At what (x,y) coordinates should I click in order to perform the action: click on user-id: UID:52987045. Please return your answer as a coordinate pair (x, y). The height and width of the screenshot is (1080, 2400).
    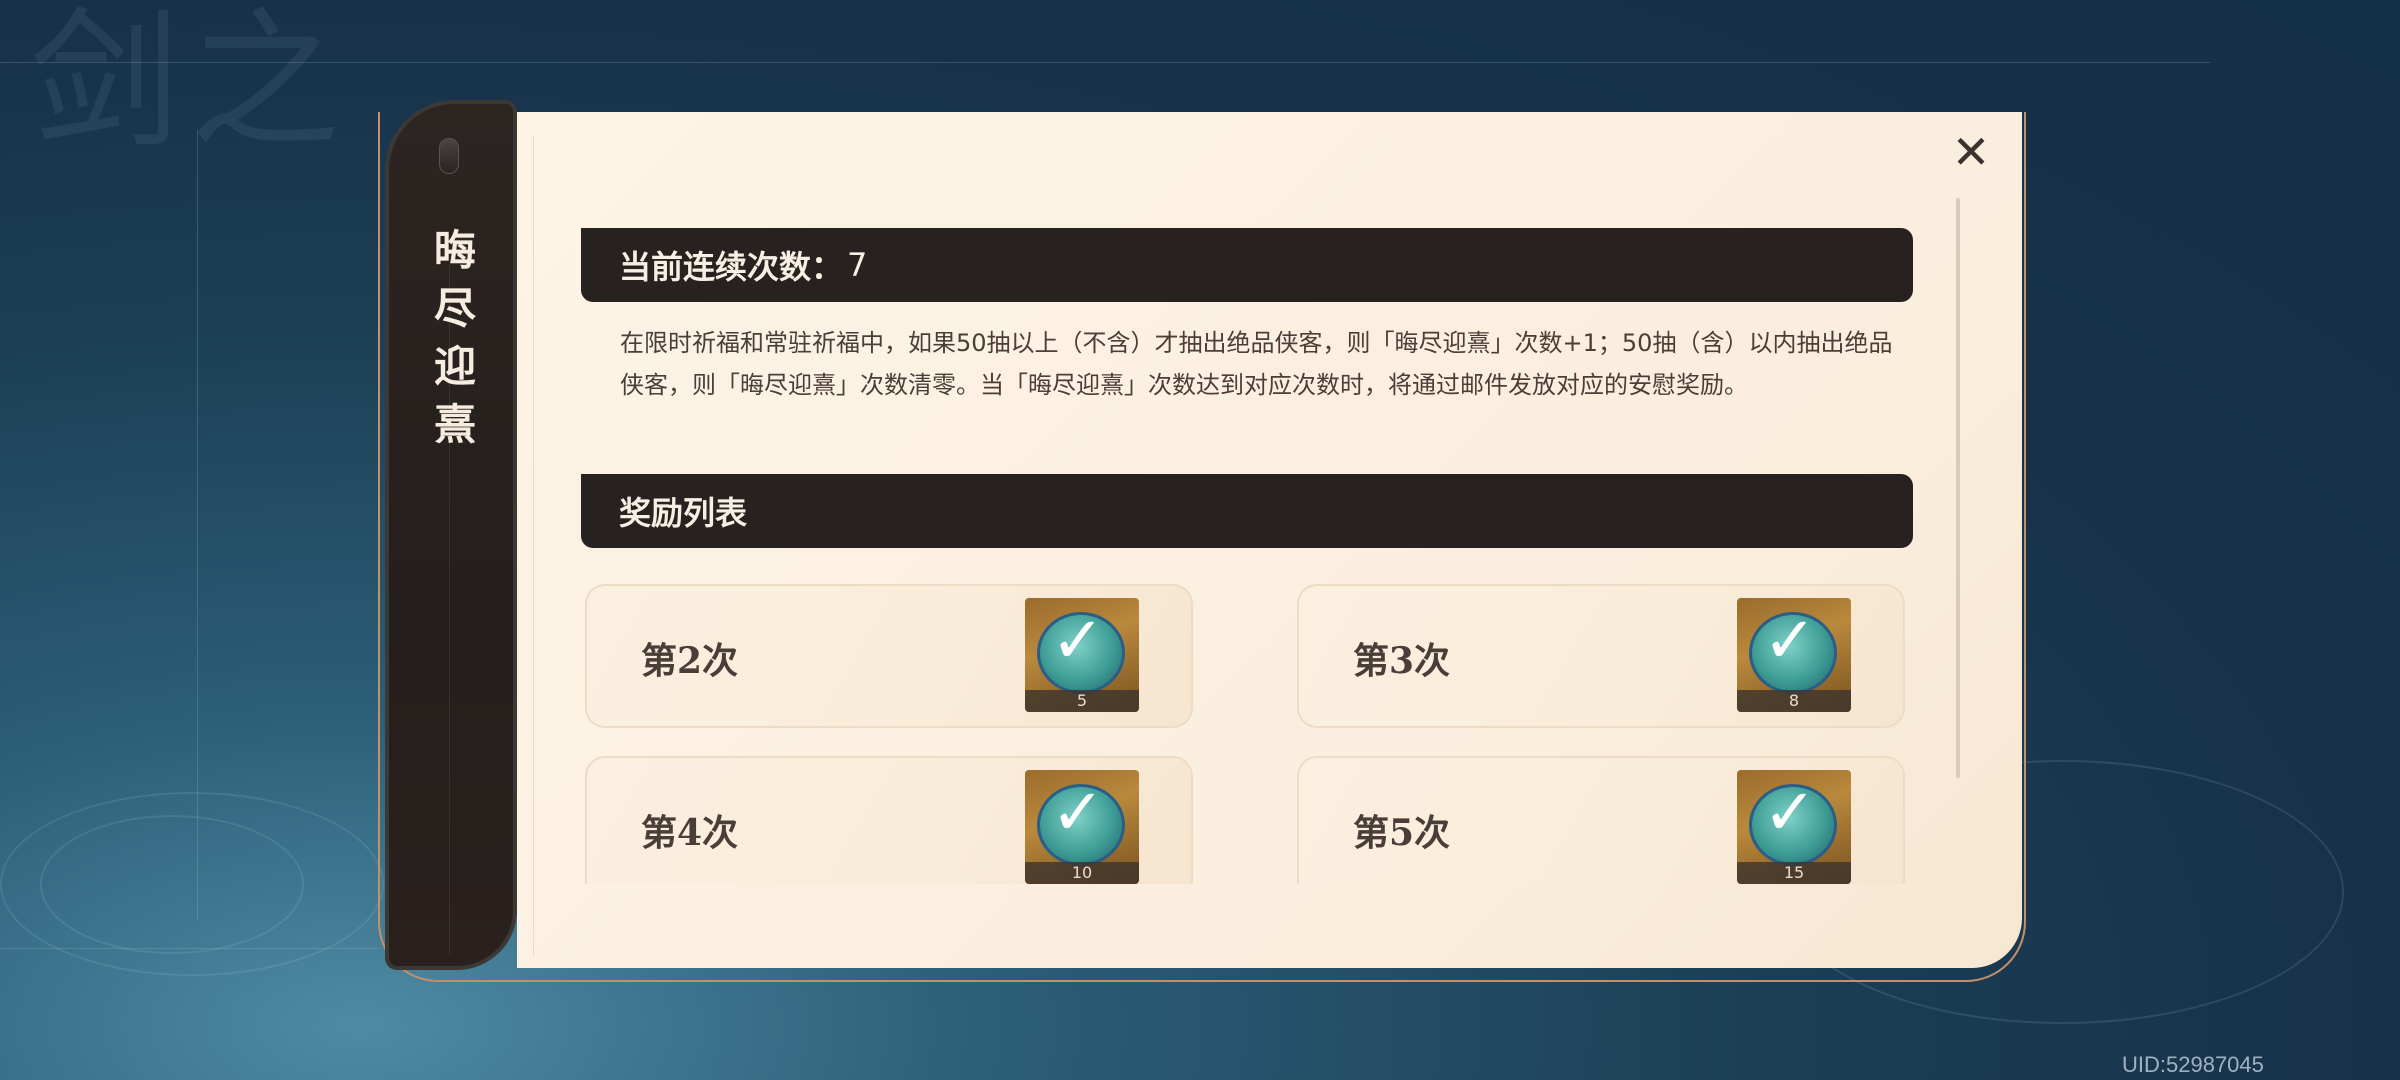
    Looking at the image, I should click on (2193, 1064).